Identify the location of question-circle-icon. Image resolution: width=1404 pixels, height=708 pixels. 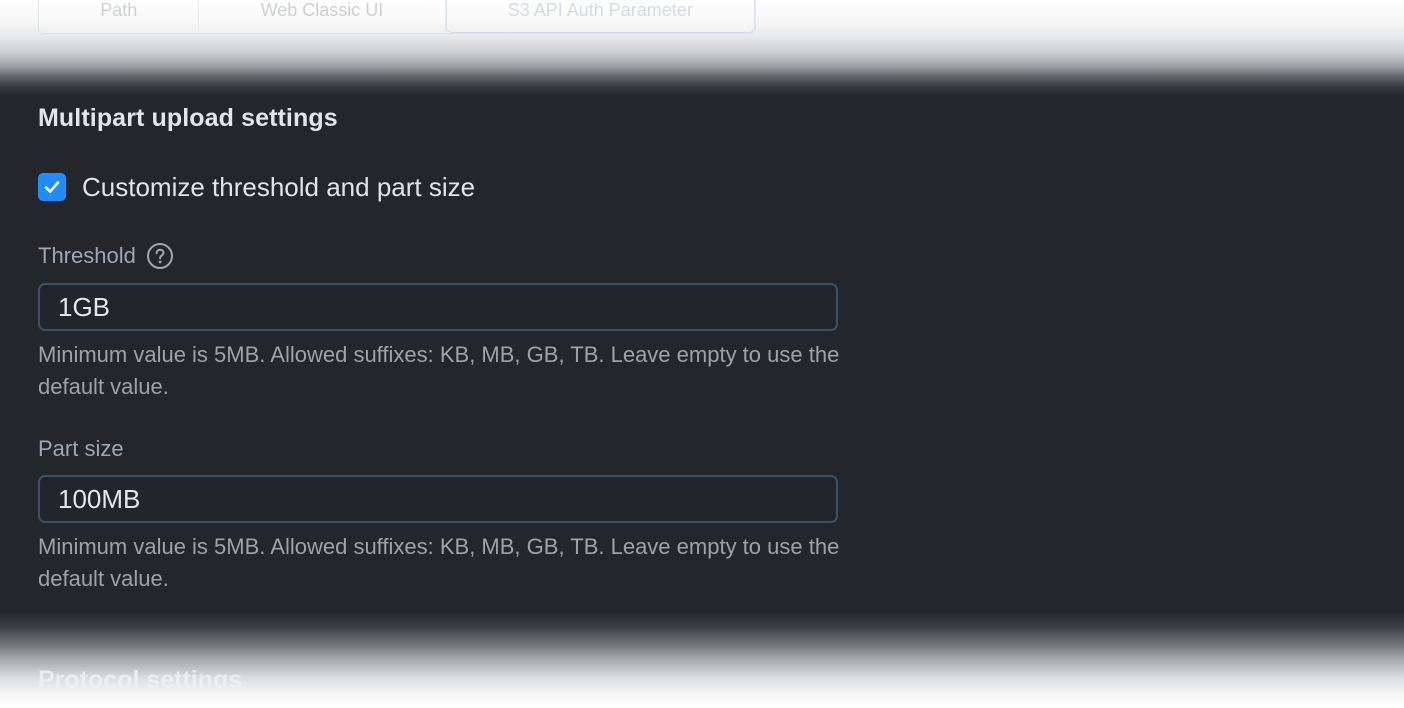
(160, 256).